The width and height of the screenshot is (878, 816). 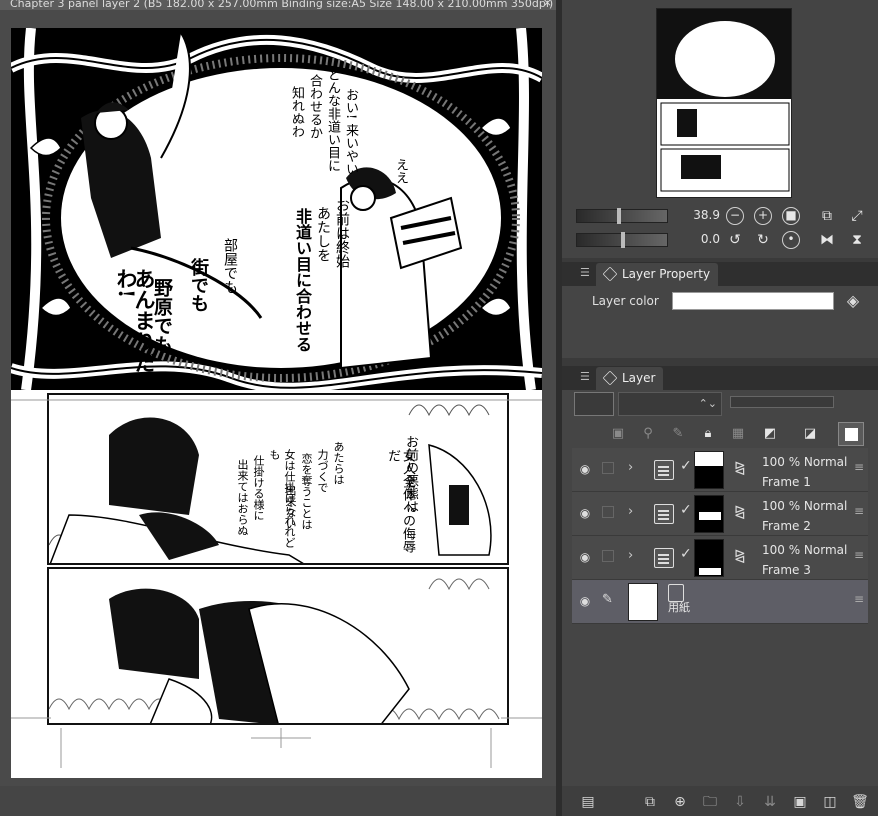 What do you see at coordinates (786, 482) in the screenshot?
I see `layer-name: Frame 1` at bounding box center [786, 482].